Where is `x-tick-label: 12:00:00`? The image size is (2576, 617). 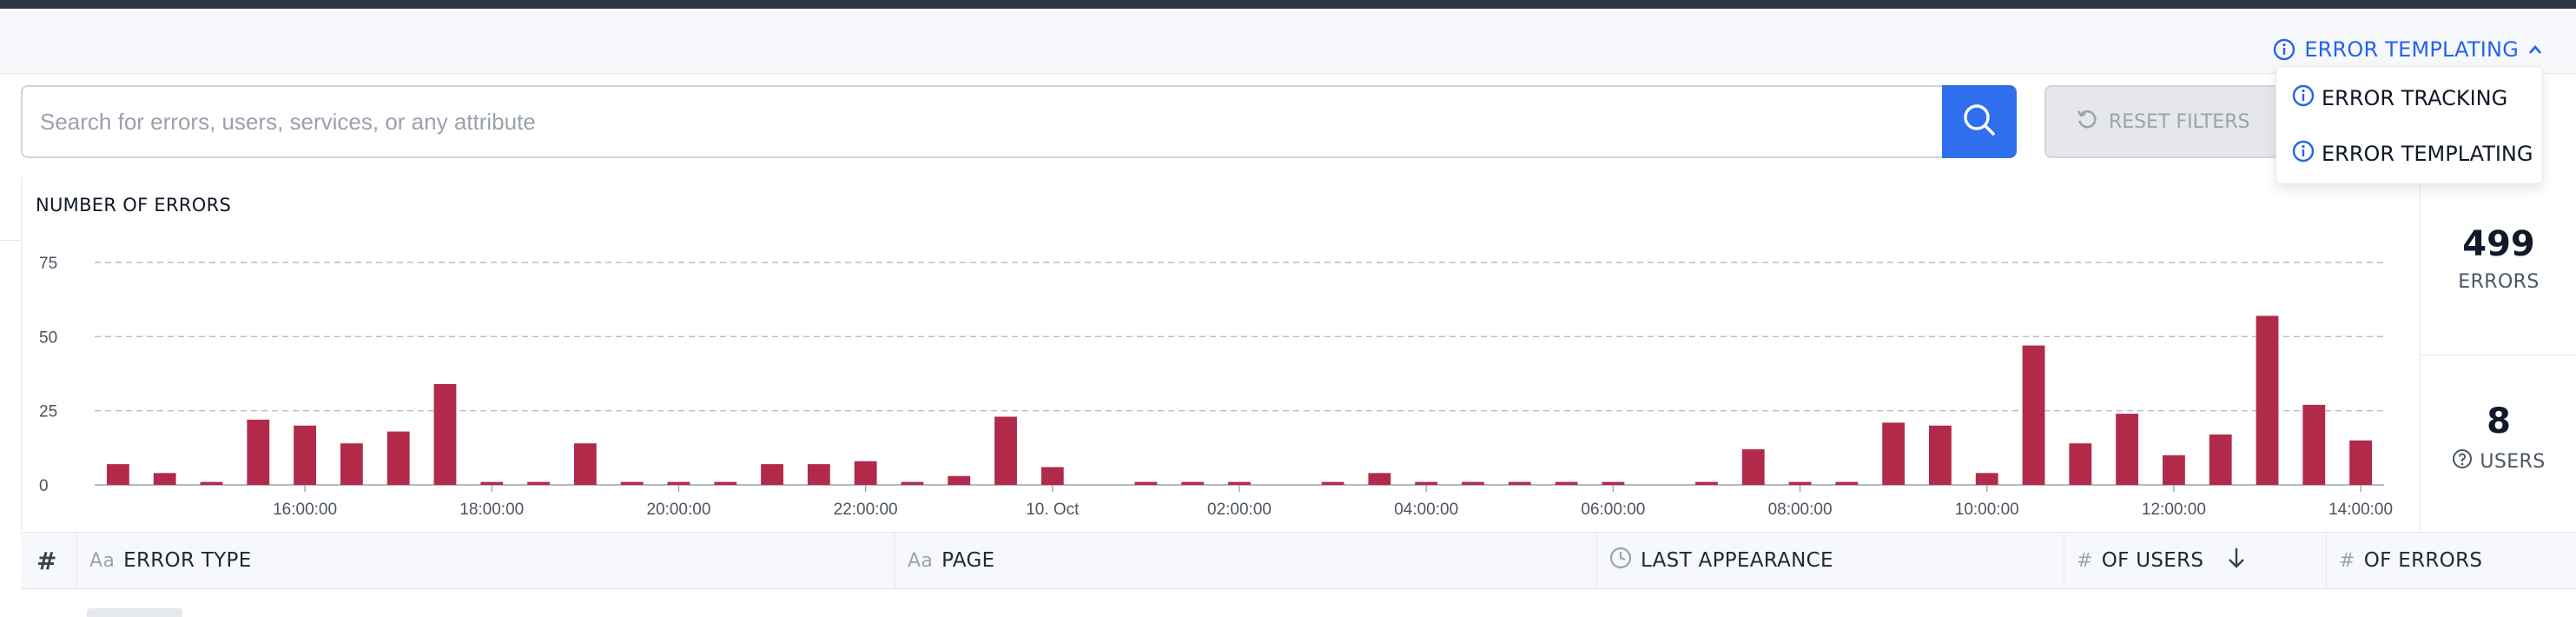
x-tick-label: 12:00:00 is located at coordinates (2174, 510).